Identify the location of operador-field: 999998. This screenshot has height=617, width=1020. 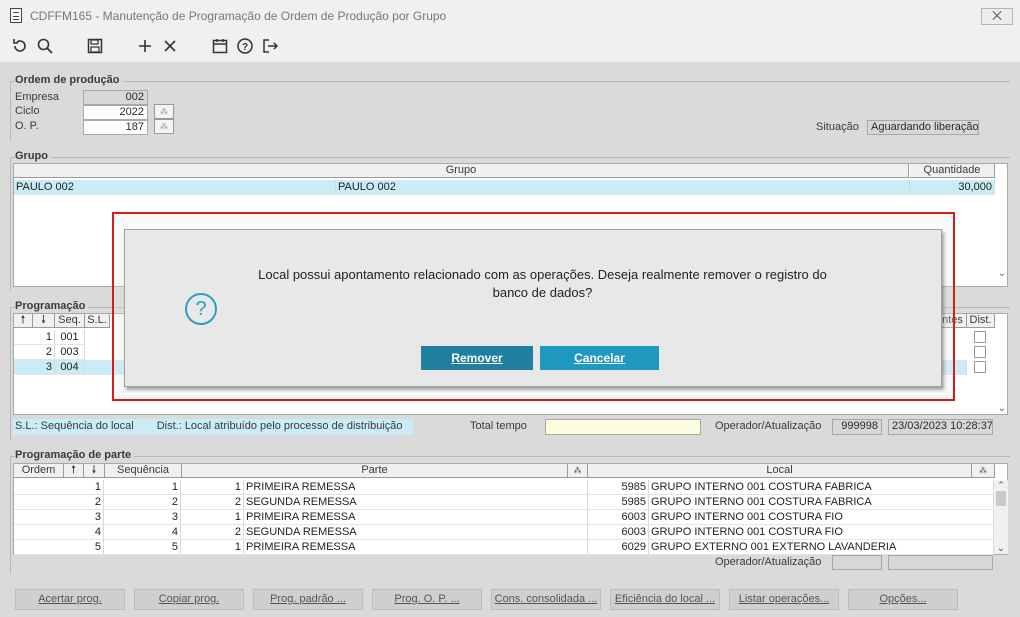
(857, 427).